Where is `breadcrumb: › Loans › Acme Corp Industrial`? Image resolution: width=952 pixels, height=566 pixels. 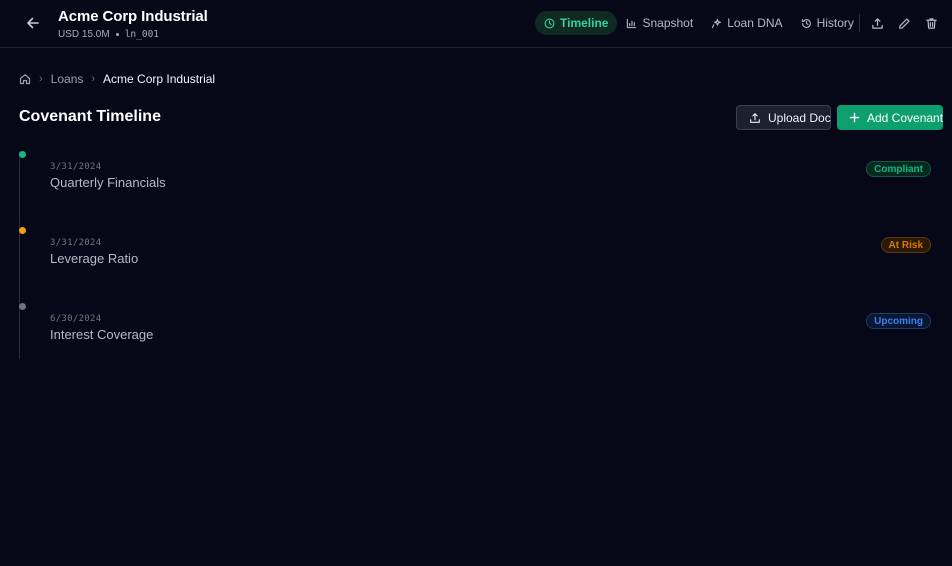 breadcrumb: › Loans › Acme Corp Industrial is located at coordinates (117, 79).